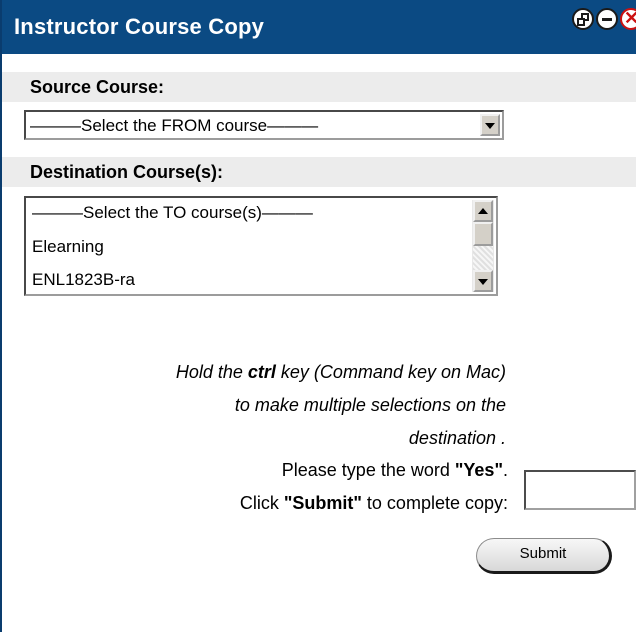 The width and height of the screenshot is (636, 632). What do you see at coordinates (457, 438) in the screenshot?
I see `help-text-line: destination .` at bounding box center [457, 438].